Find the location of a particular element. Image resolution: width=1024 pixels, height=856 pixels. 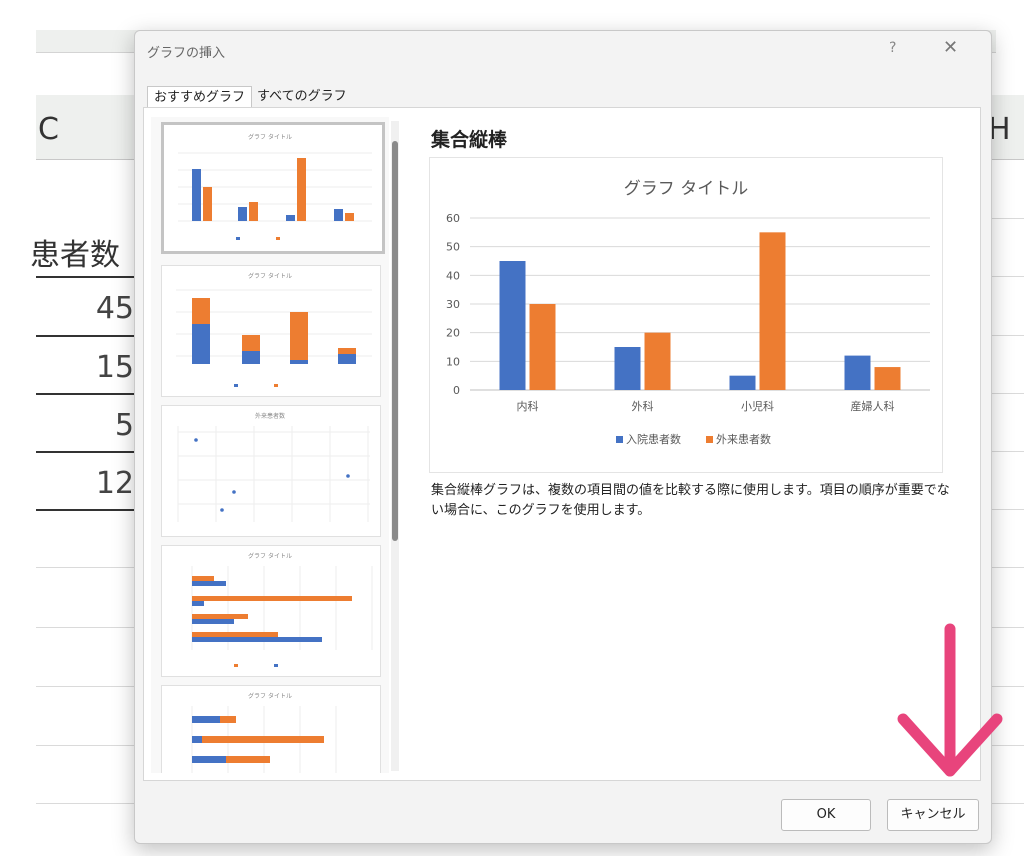

cell-value: 12 is located at coordinates (84, 483).